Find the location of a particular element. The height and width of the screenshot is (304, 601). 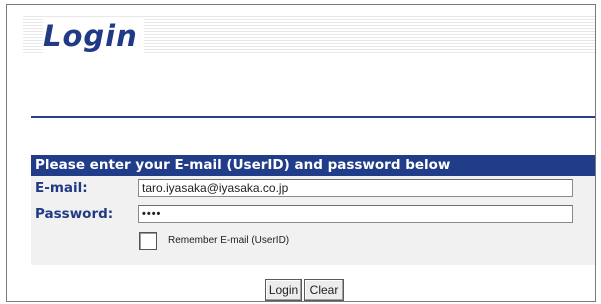

remember-email-checkbox is located at coordinates (148, 241).